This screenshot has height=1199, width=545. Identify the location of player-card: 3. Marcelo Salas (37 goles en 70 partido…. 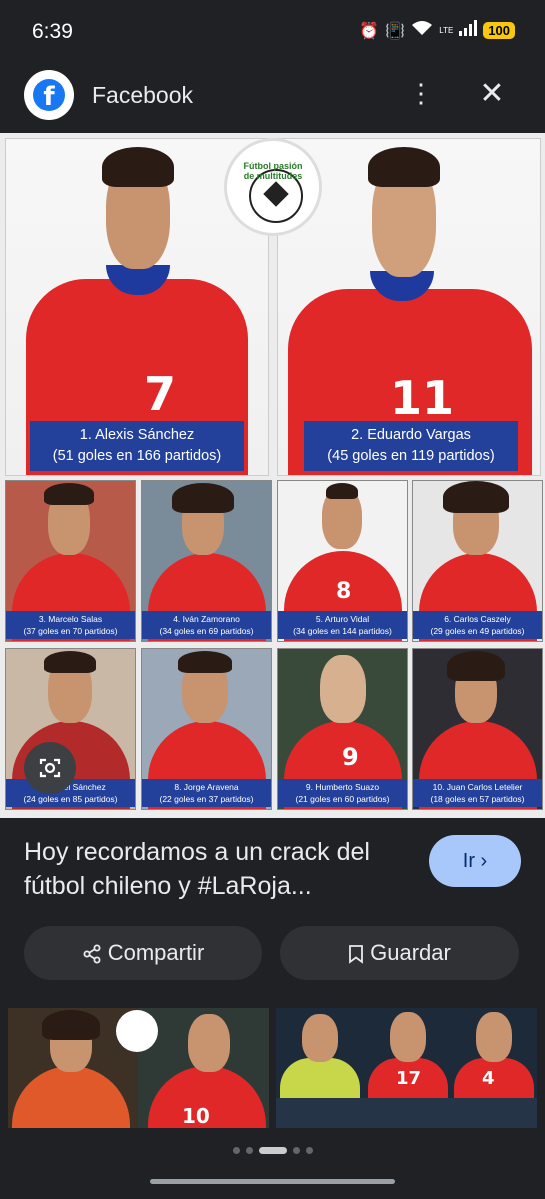
(70, 561).